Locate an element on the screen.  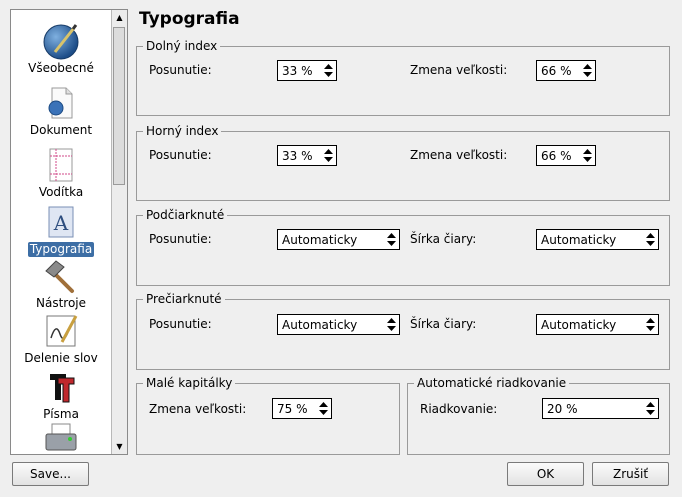
scroll-up-arrow-icon: ▲ is located at coordinates (119, 17).